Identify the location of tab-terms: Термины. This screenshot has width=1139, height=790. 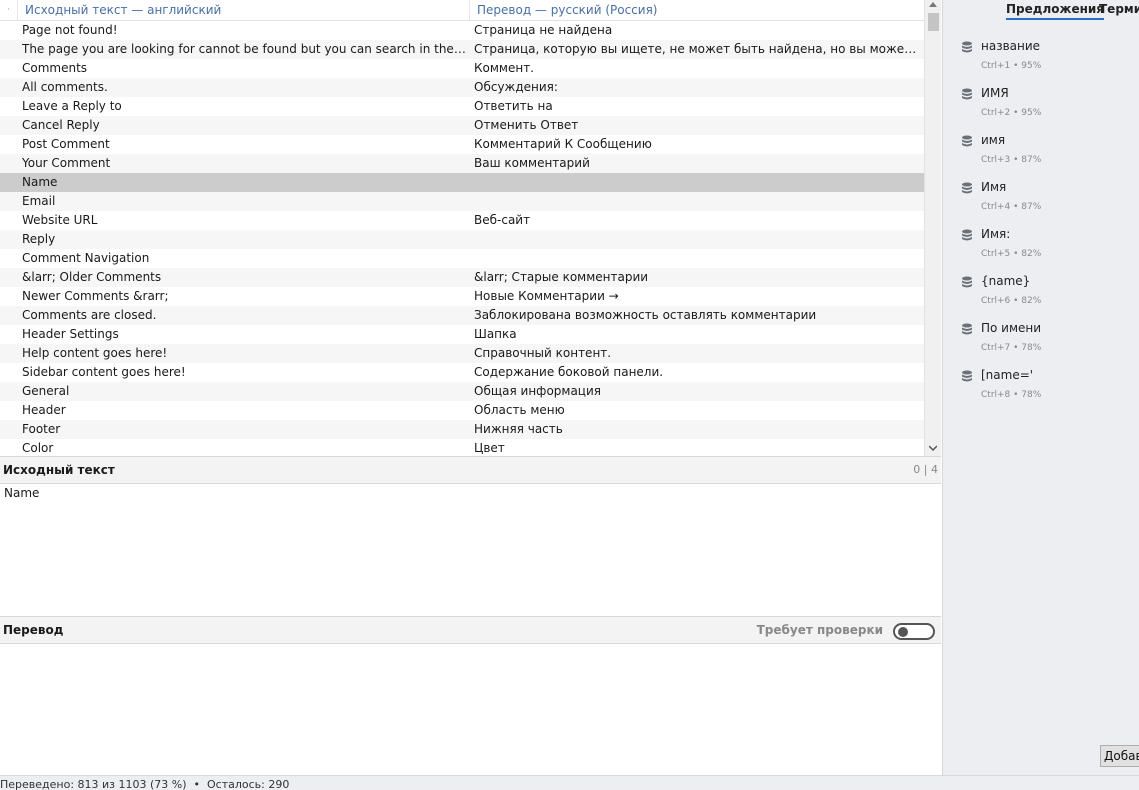
(1119, 9).